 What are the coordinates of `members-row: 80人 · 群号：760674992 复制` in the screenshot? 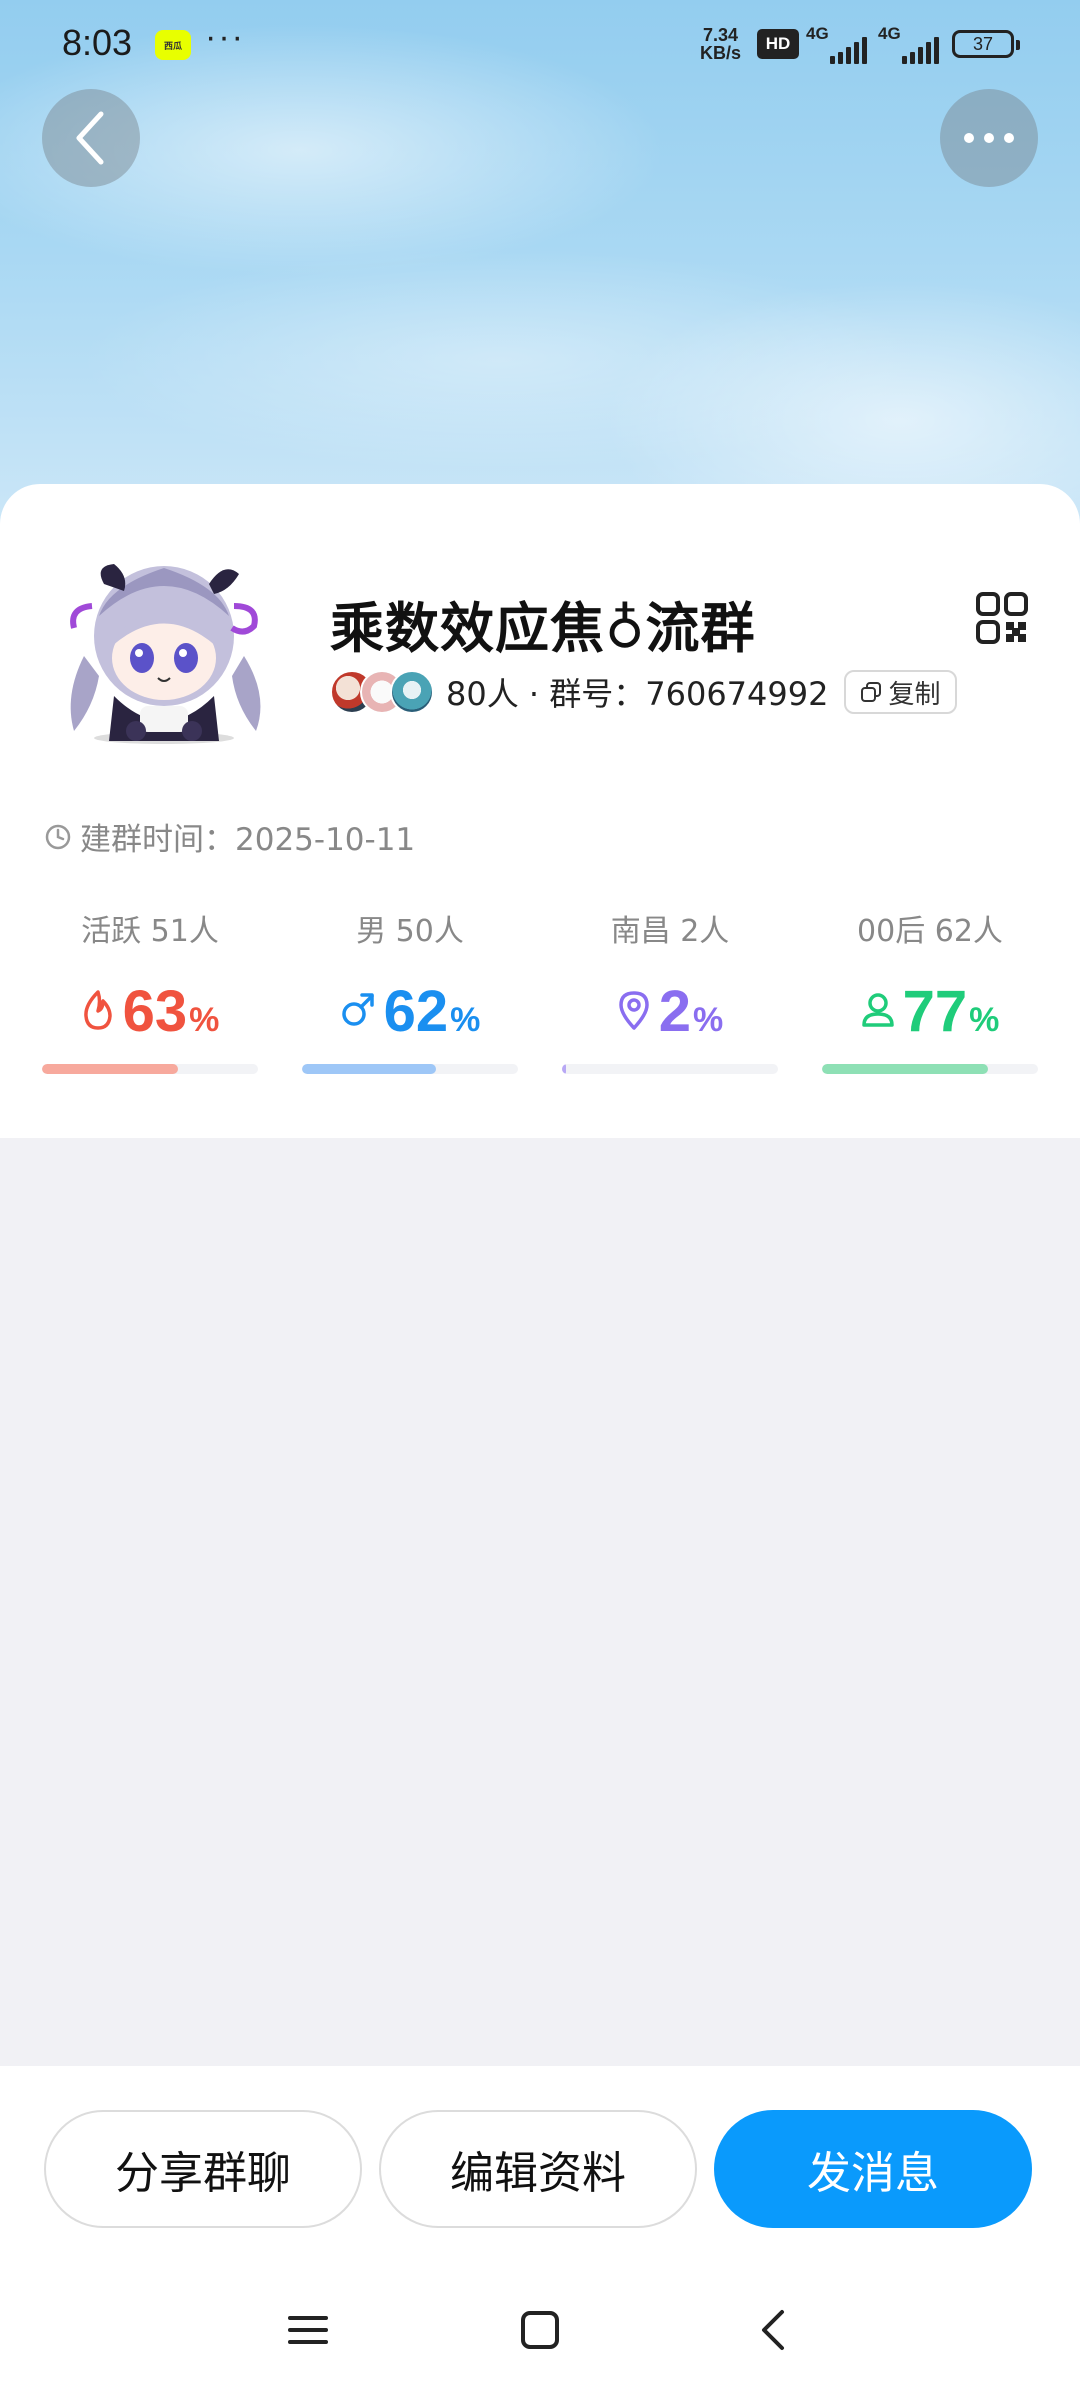 It's located at (643, 692).